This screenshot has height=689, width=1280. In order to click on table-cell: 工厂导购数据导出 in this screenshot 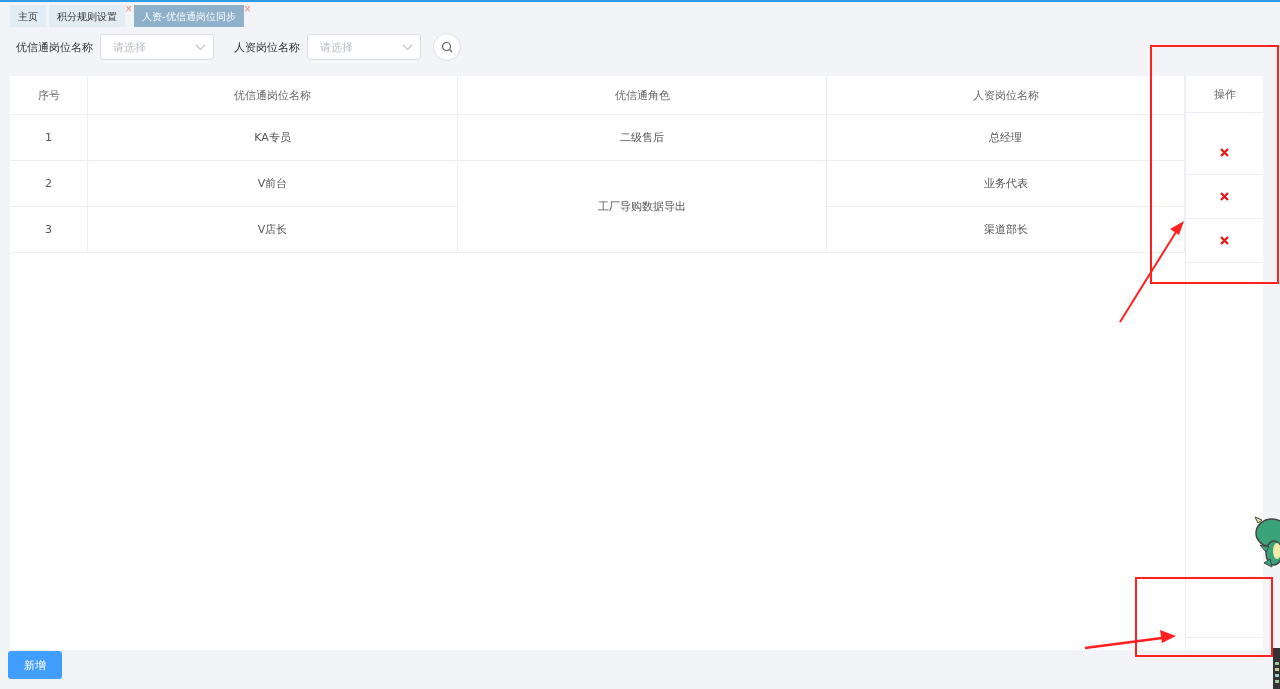, I will do `click(642, 206)`.